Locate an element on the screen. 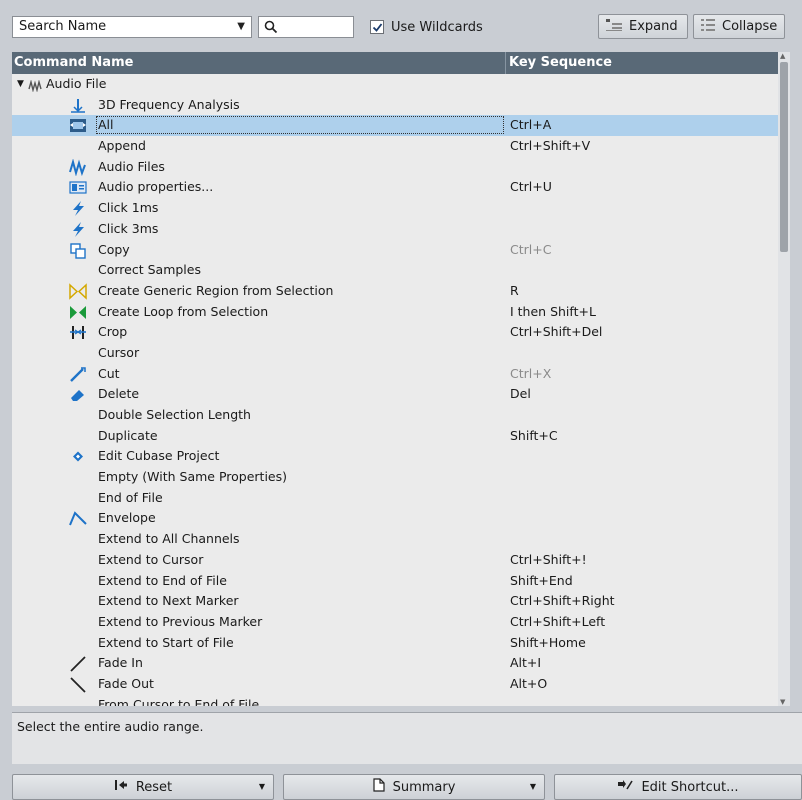 The height and width of the screenshot is (800, 802). table-row: Empty (With Same Properties) is located at coordinates (397, 477).